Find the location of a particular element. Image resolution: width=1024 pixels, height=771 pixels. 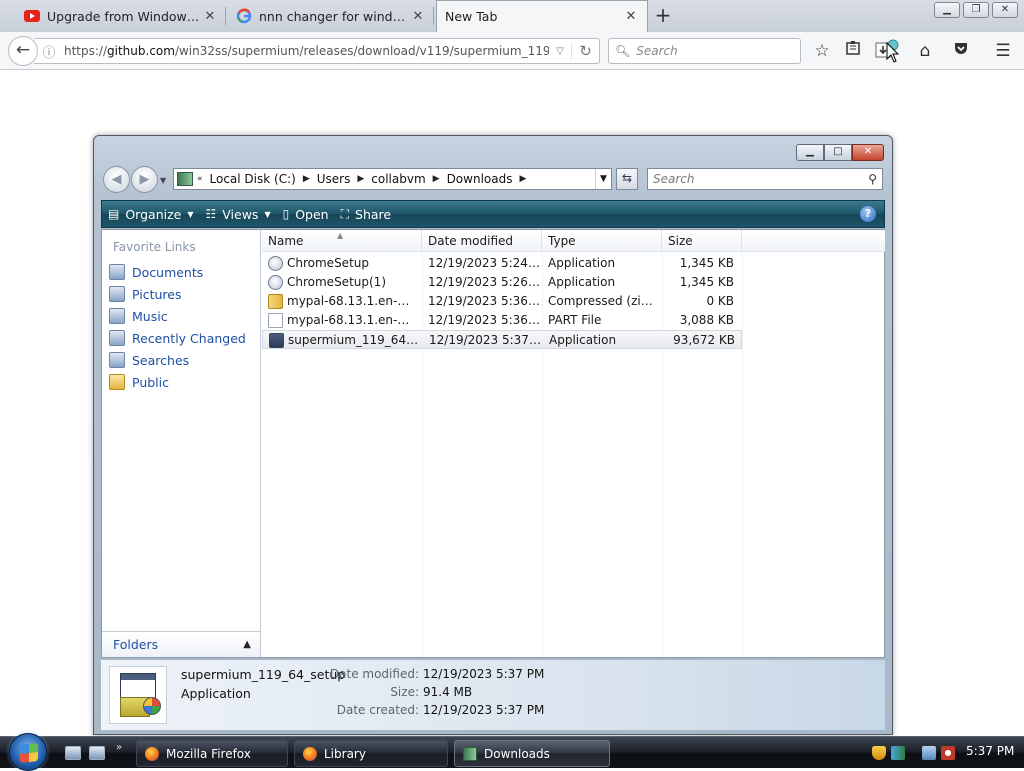

details-date-created: 12/19/2023 5:37 PM is located at coordinates (484, 710).